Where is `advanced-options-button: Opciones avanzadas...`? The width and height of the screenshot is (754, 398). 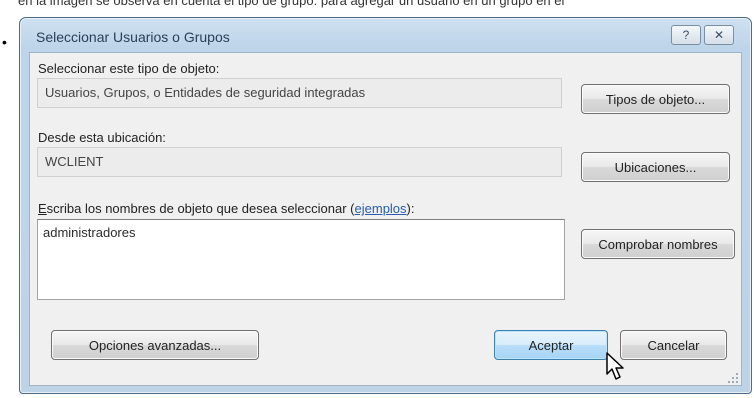
advanced-options-button: Opciones avanzadas... is located at coordinates (155, 345).